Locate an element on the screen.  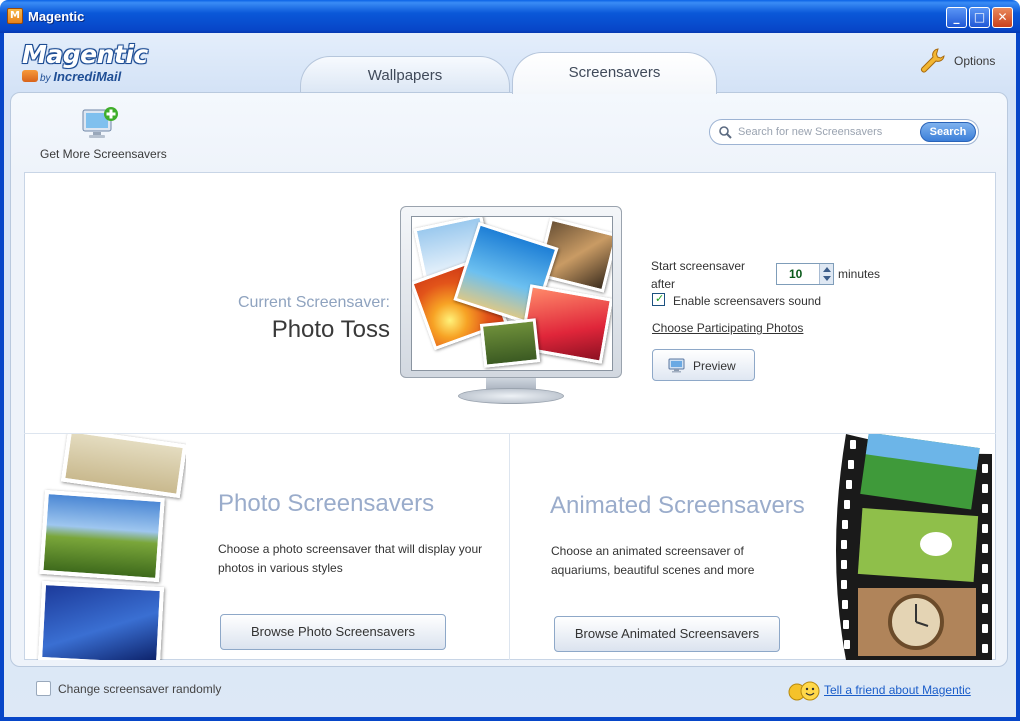
window-title: Magentic is located at coordinates (56, 16).